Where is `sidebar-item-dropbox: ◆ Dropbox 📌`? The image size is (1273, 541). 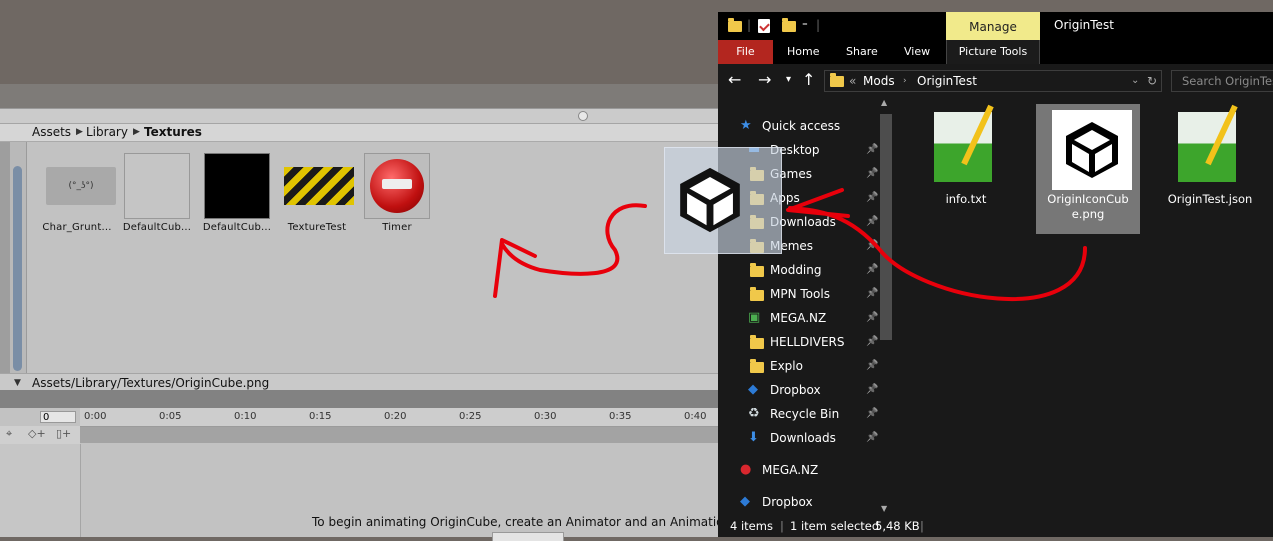 sidebar-item-dropbox: ◆ Dropbox 📌 is located at coordinates (798, 390).